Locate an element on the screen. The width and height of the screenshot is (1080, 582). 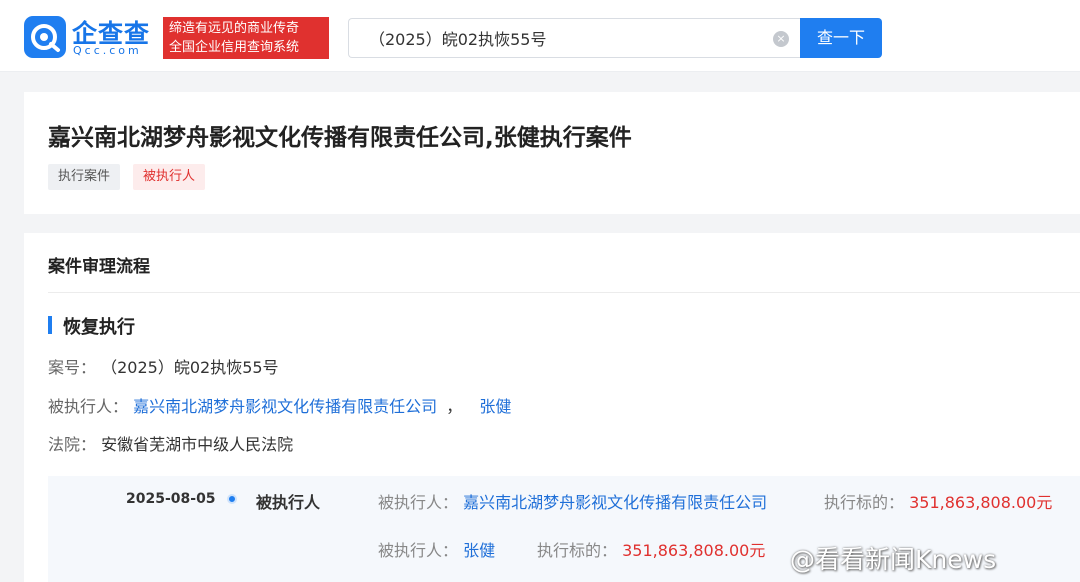
case-number-value: （2025）皖02执恢55号 is located at coordinates (190, 367).